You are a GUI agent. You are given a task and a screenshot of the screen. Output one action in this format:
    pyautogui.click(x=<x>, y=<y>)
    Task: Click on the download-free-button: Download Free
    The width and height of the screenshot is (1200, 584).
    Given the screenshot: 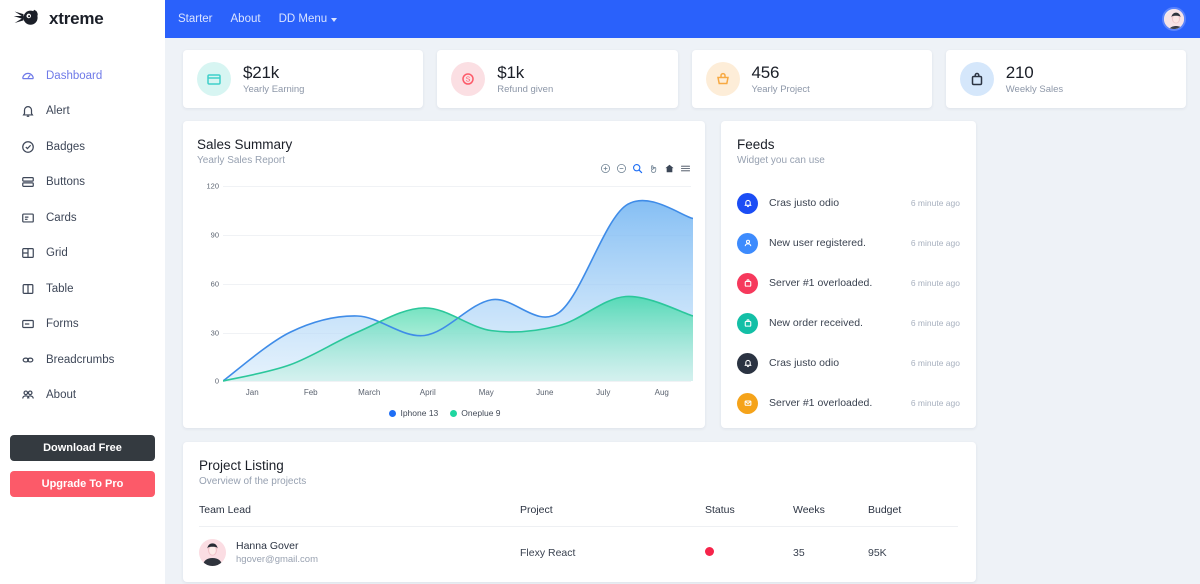 What is the action you would take?
    pyautogui.click(x=82, y=448)
    